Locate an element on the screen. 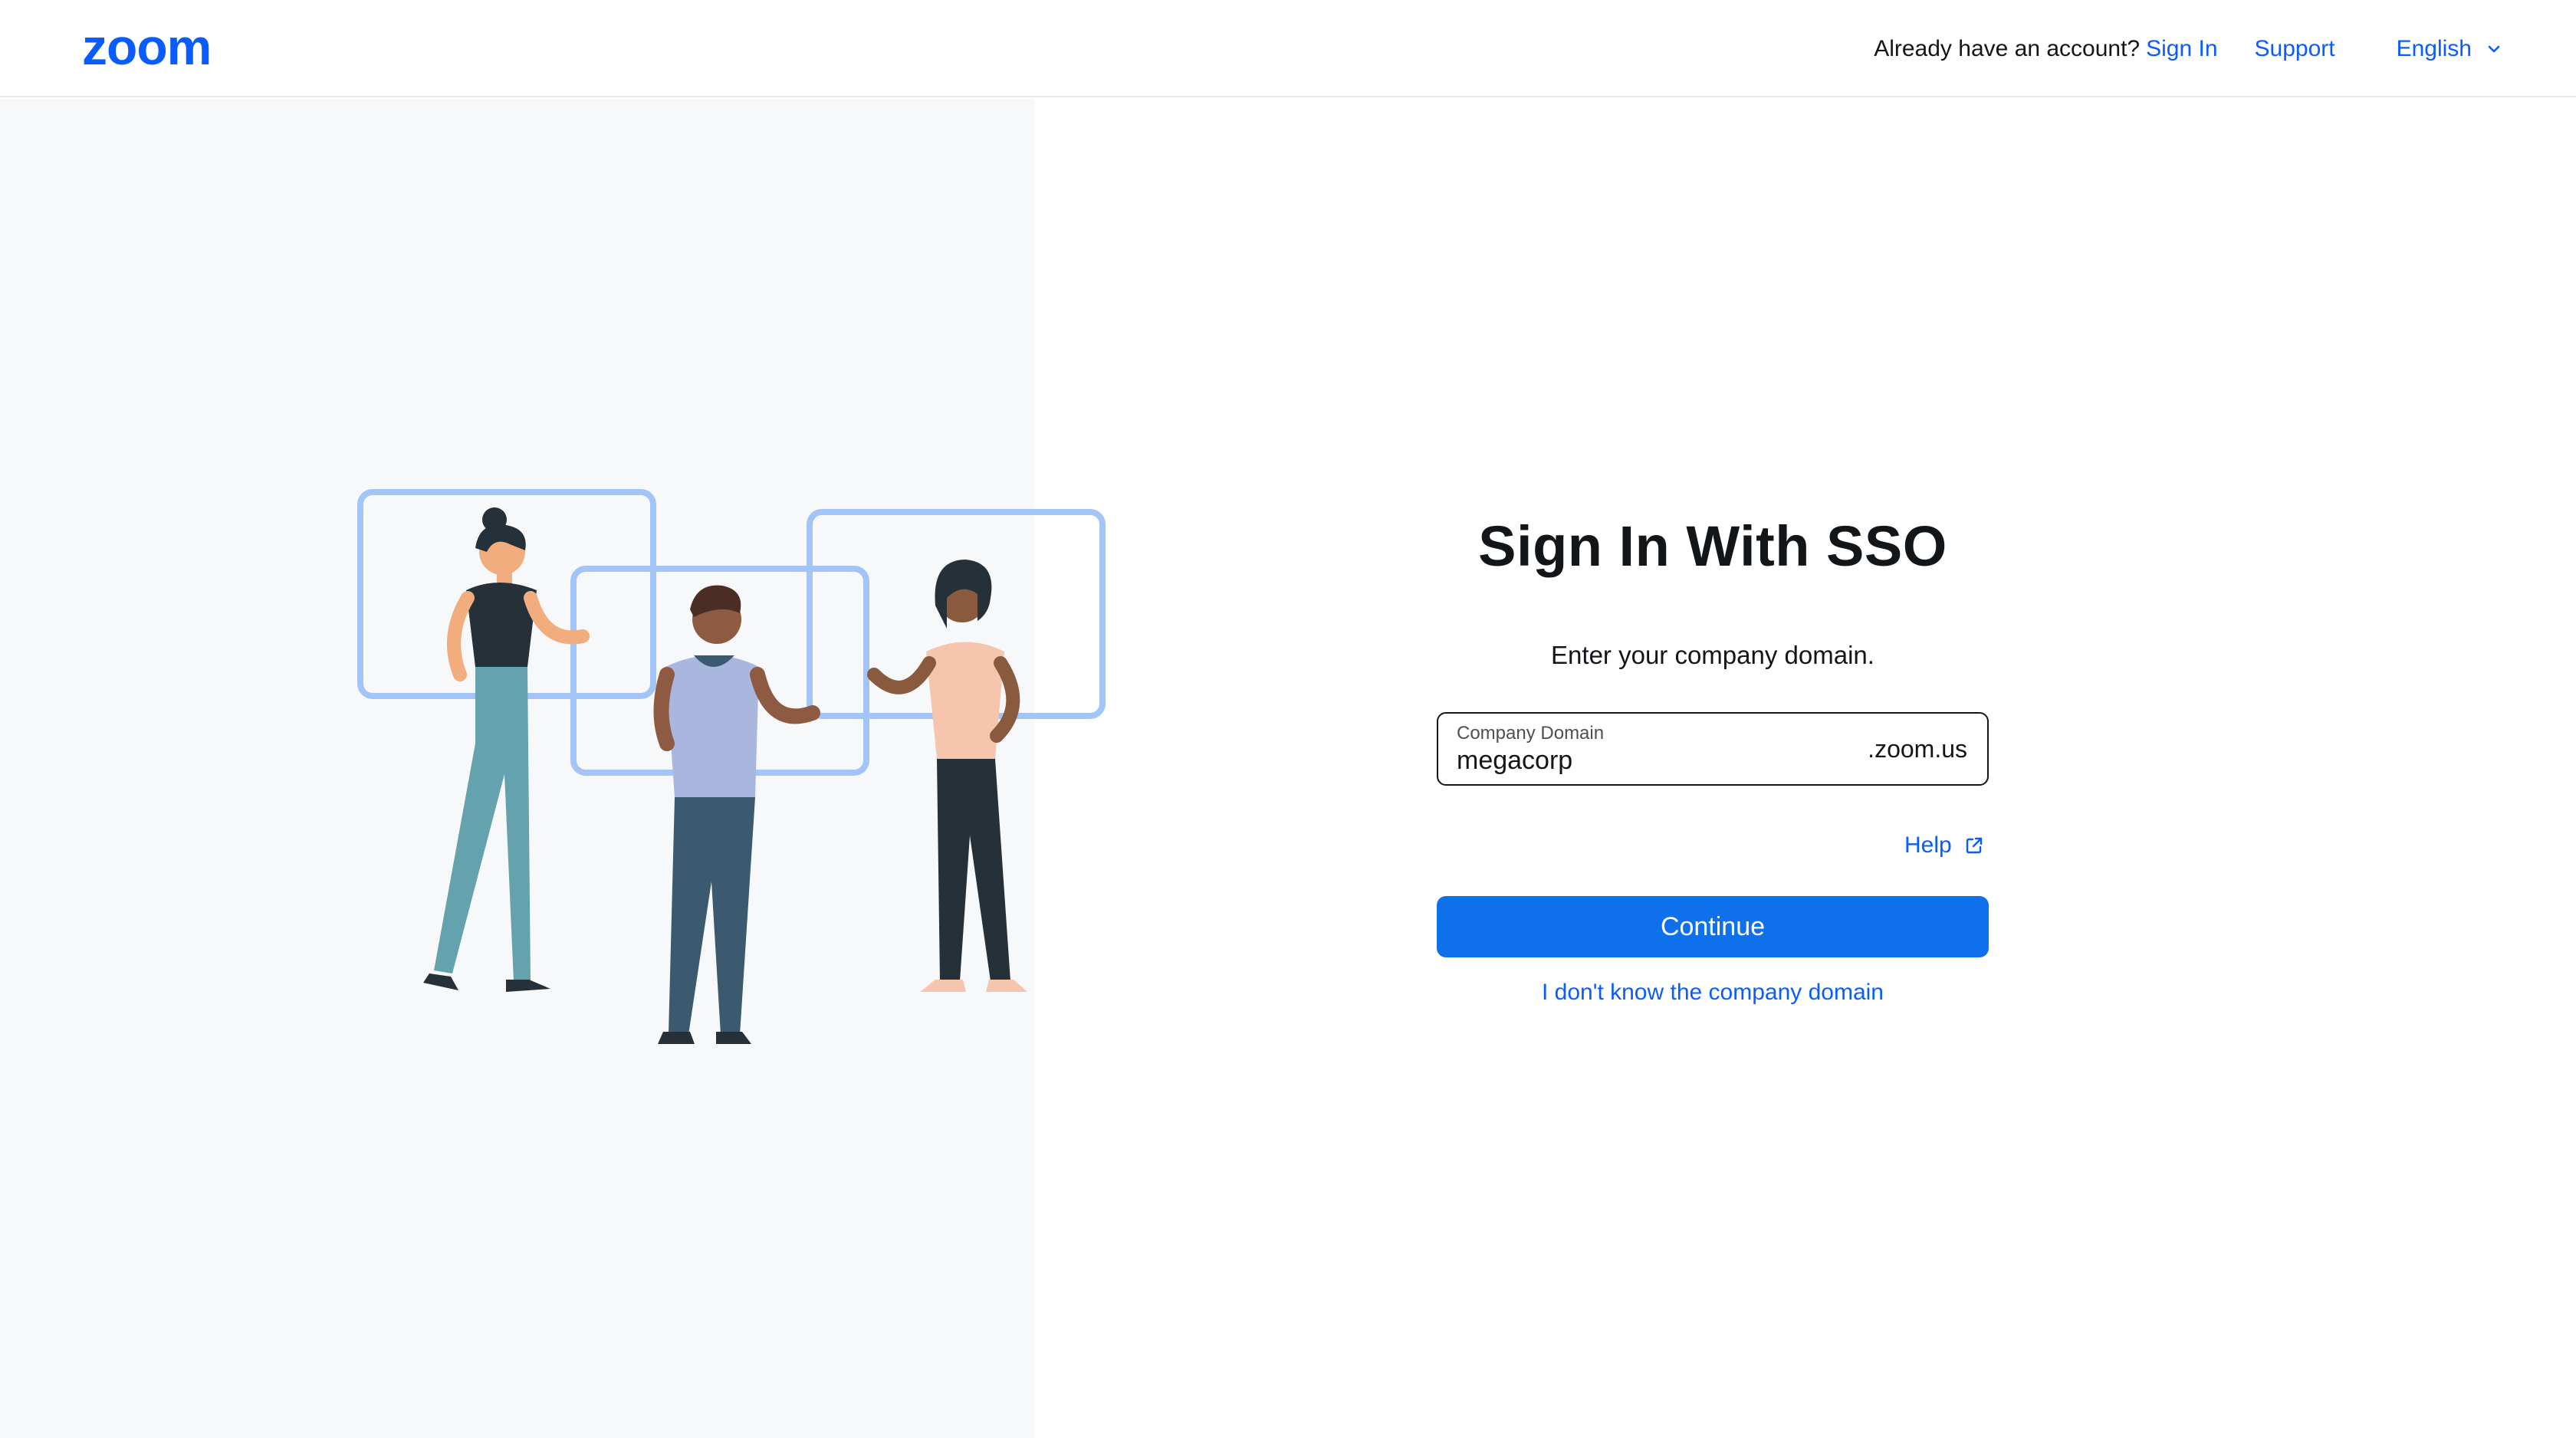 The height and width of the screenshot is (1438, 2576). language-selector: English is located at coordinates (2449, 49).